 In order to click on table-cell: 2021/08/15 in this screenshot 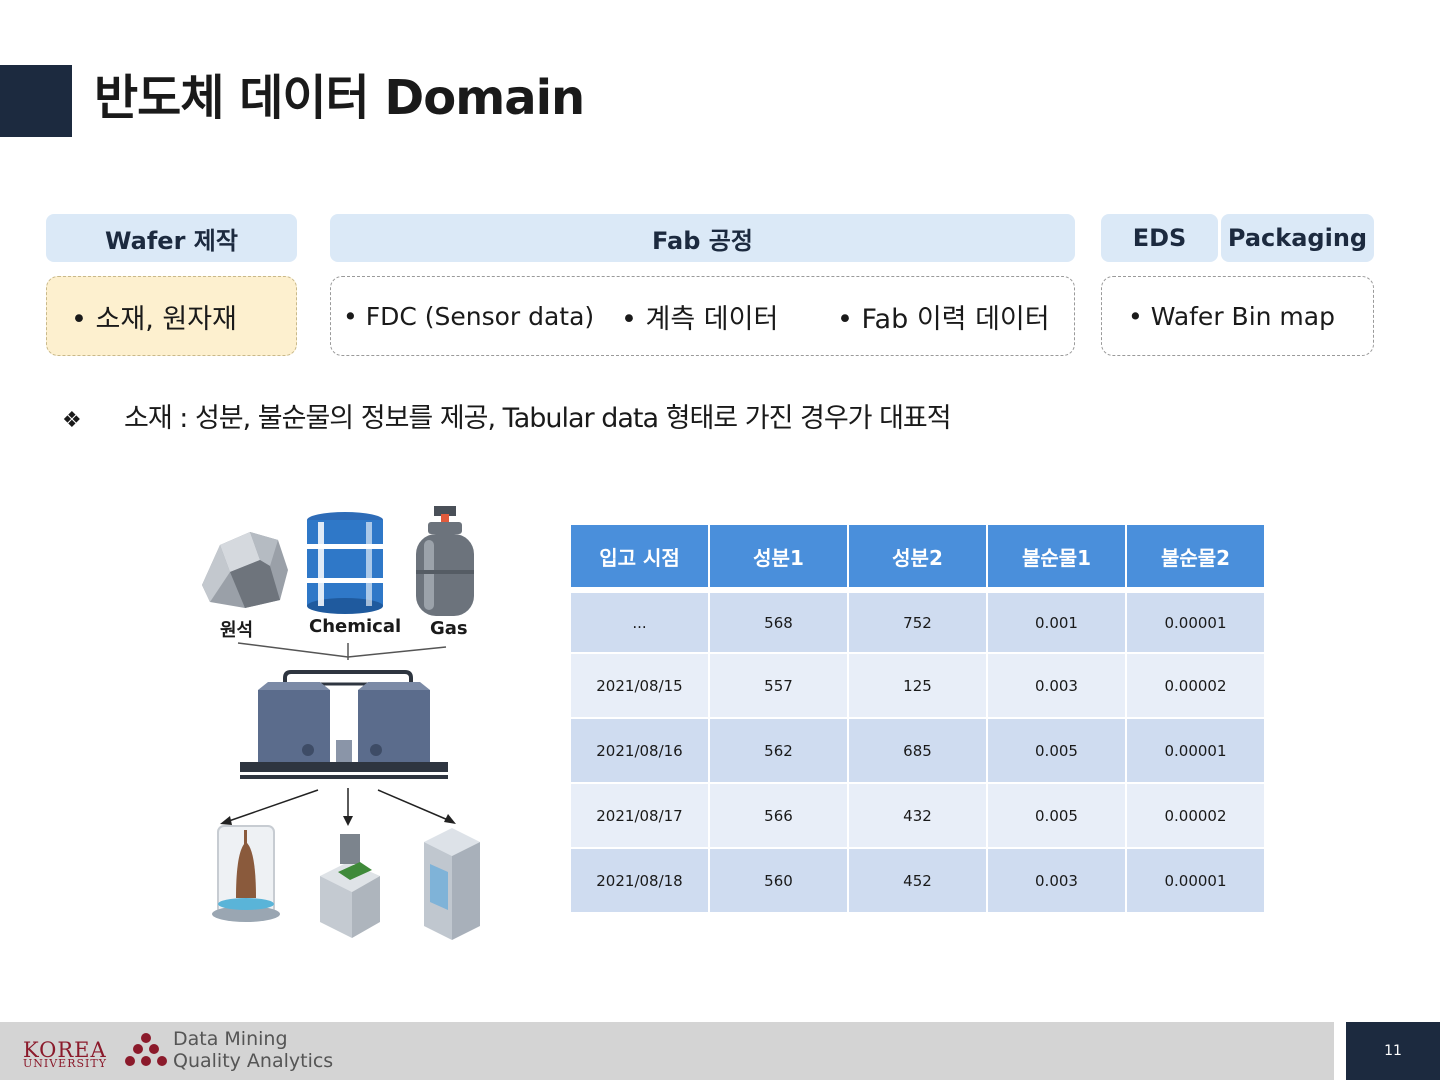, I will do `click(639, 685)`.